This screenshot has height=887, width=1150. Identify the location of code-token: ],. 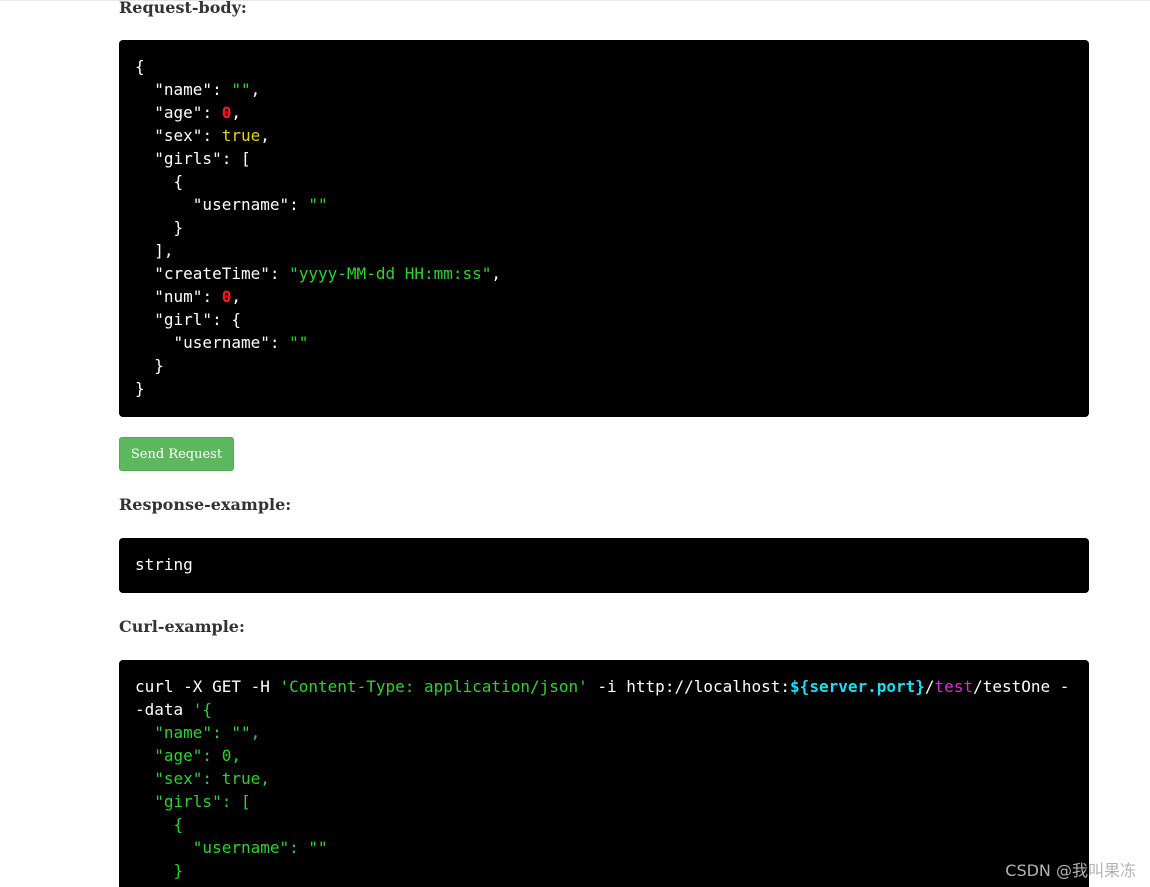
(154, 250).